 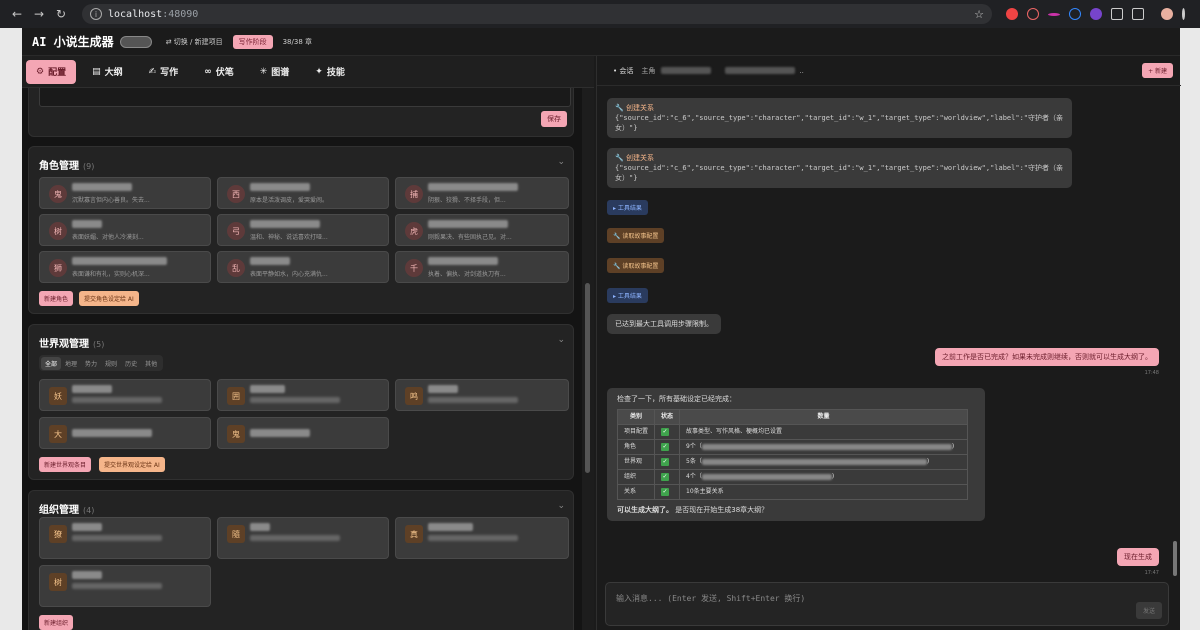 I want to click on table-header: 状态, so click(x=667, y=417).